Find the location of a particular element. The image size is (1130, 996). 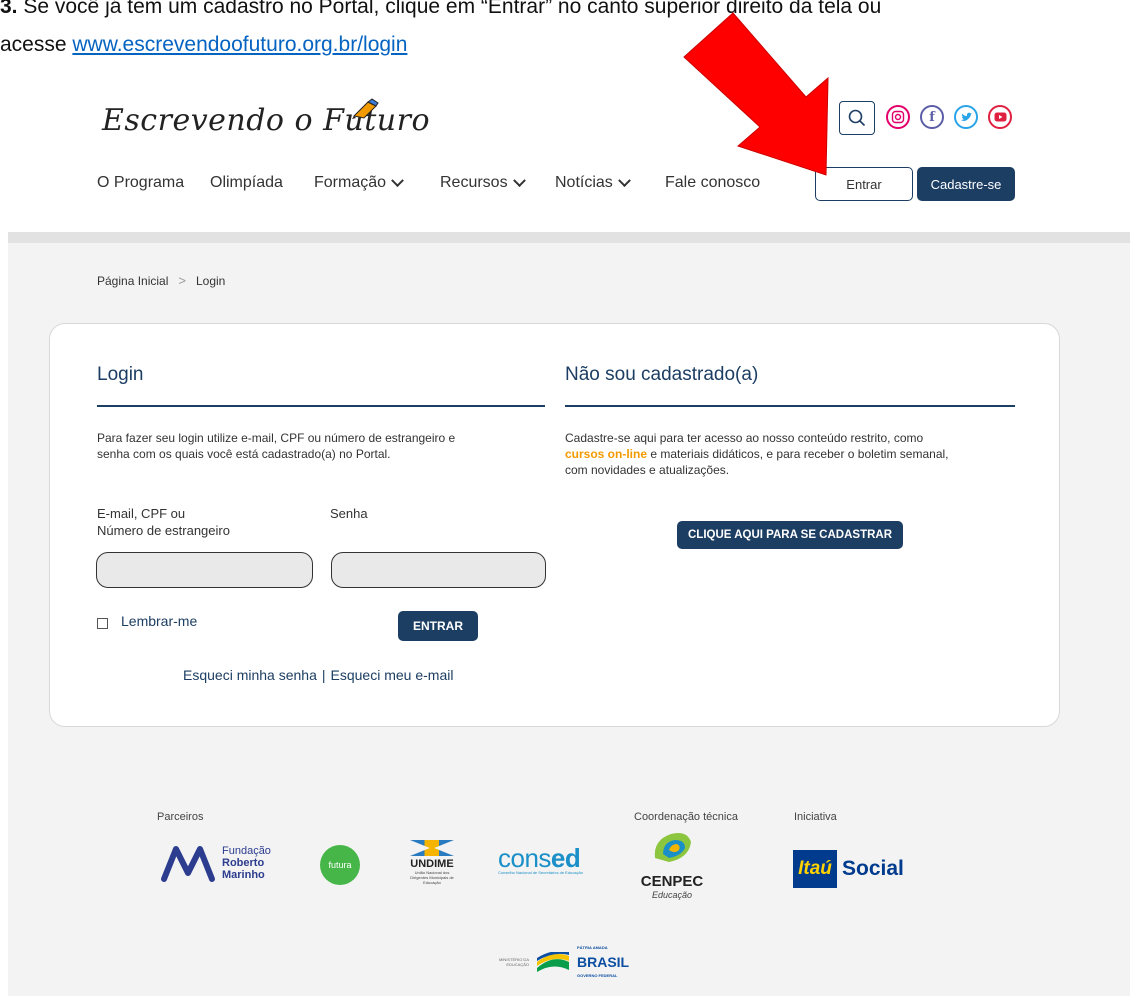

forgot-links: Esqueci minha senha | Esqueci meu e-mail is located at coordinates (318, 675).